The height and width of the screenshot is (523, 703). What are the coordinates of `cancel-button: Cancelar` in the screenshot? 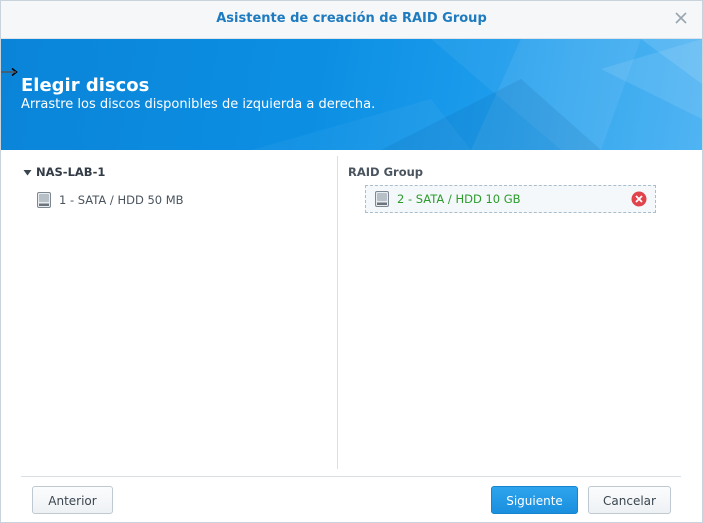 It's located at (629, 500).